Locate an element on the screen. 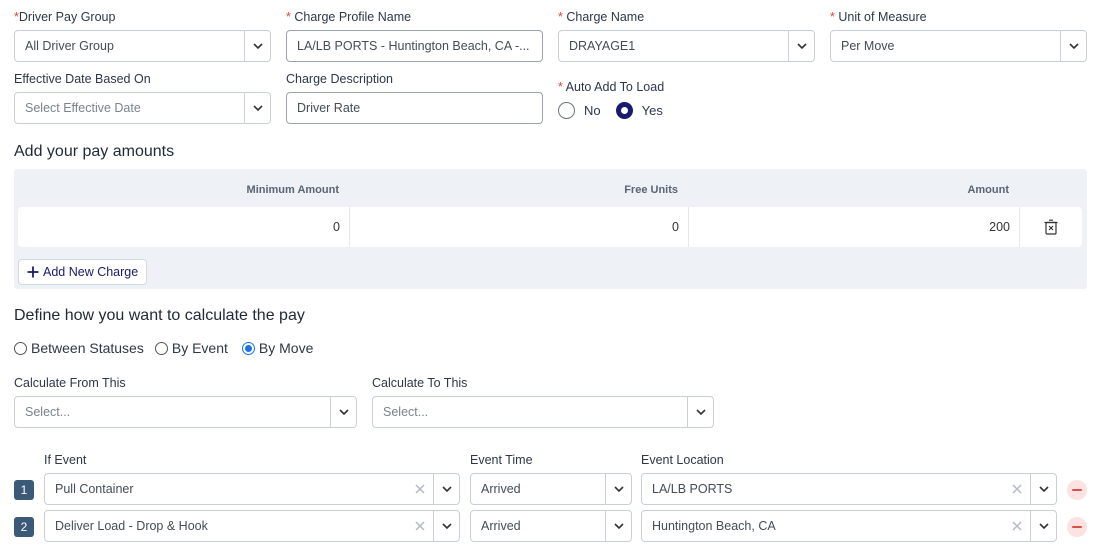 This screenshot has height=550, width=1107. auto-add-label: * Auto Add To Load is located at coordinates (611, 87).